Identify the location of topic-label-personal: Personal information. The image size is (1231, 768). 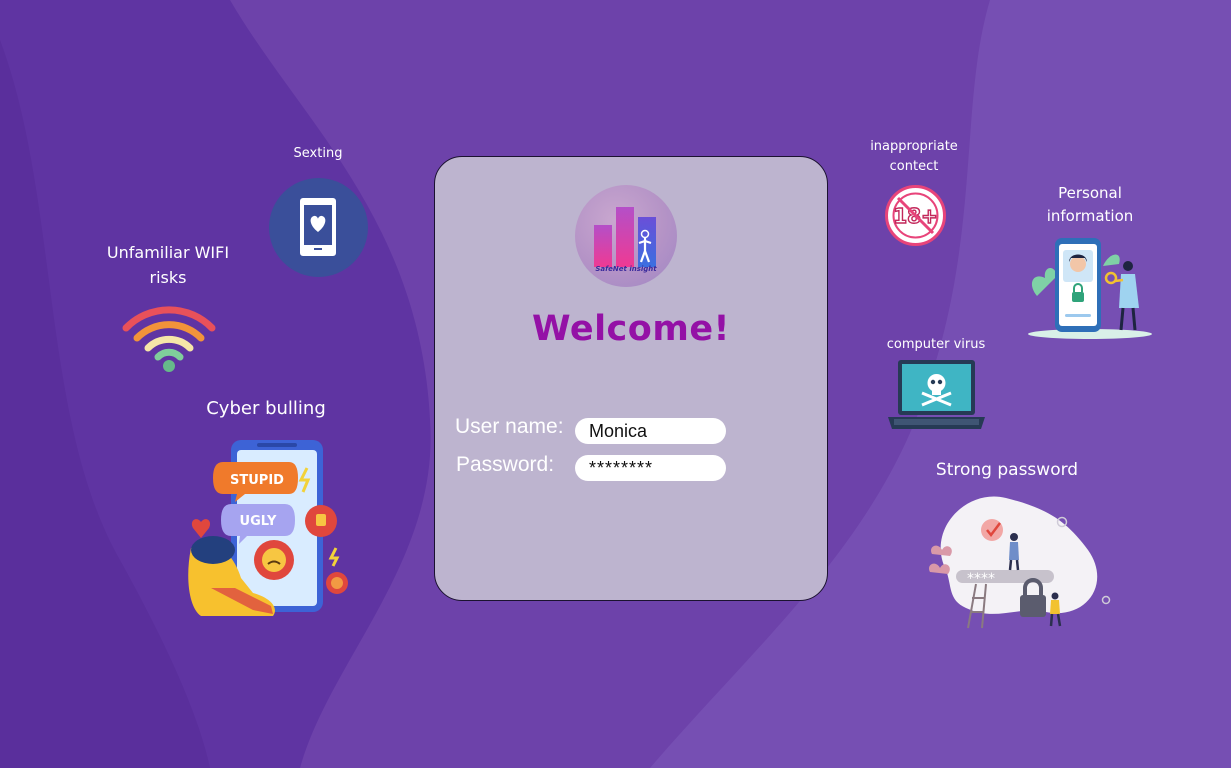
(1090, 205).